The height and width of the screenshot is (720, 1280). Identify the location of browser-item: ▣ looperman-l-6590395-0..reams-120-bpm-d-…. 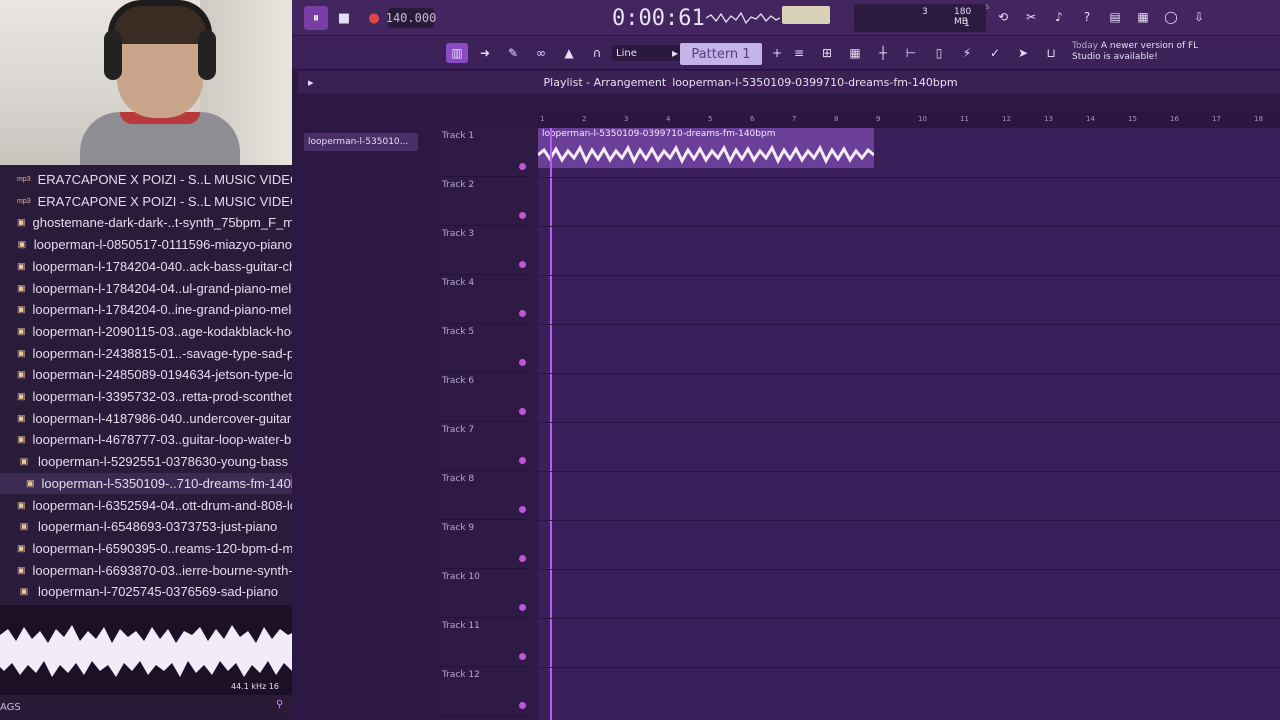
(146, 548).